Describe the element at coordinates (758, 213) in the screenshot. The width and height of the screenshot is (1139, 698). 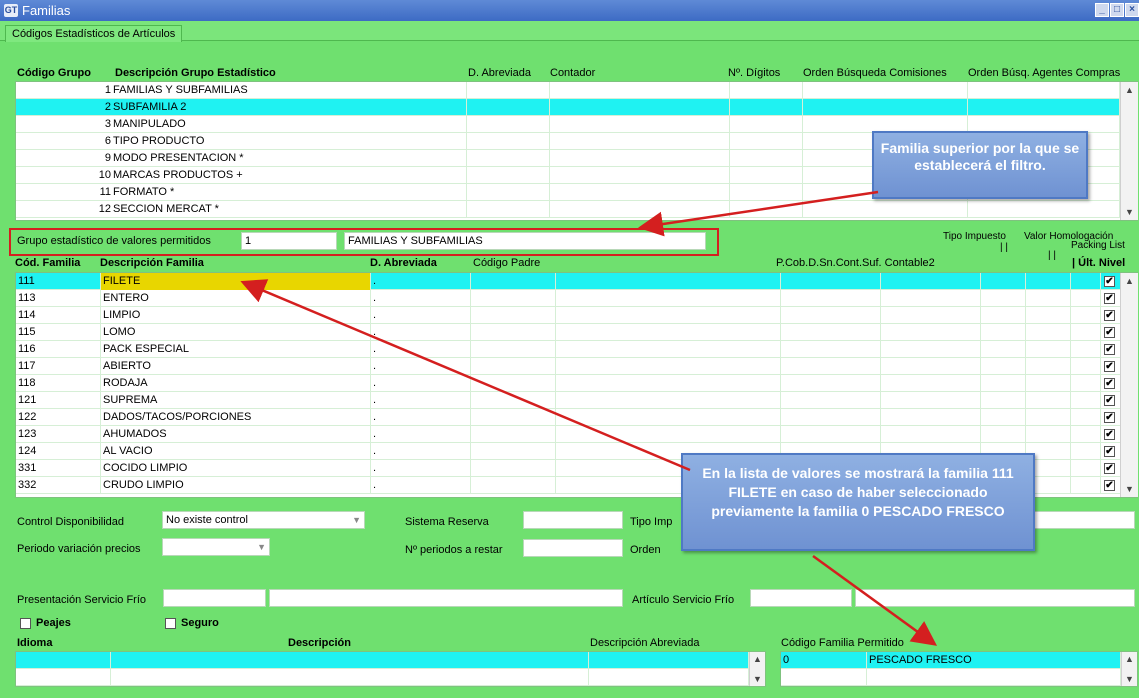
I see `arrow-to-filter` at that location.